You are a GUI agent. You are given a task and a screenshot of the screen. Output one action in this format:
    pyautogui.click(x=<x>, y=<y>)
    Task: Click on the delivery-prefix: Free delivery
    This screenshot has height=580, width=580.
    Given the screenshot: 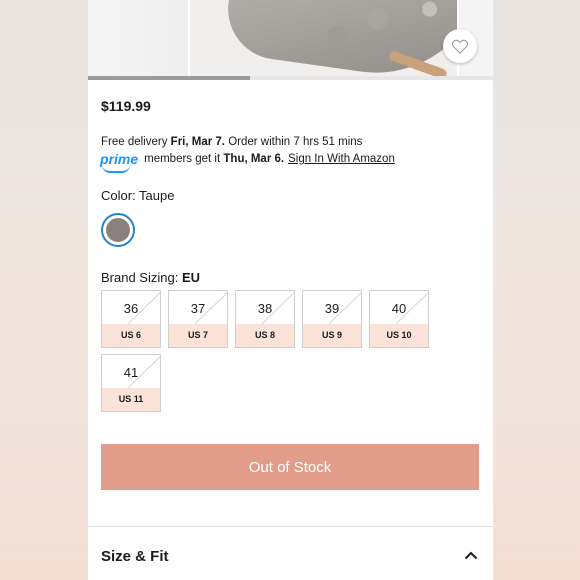 What is the action you would take?
    pyautogui.click(x=136, y=142)
    